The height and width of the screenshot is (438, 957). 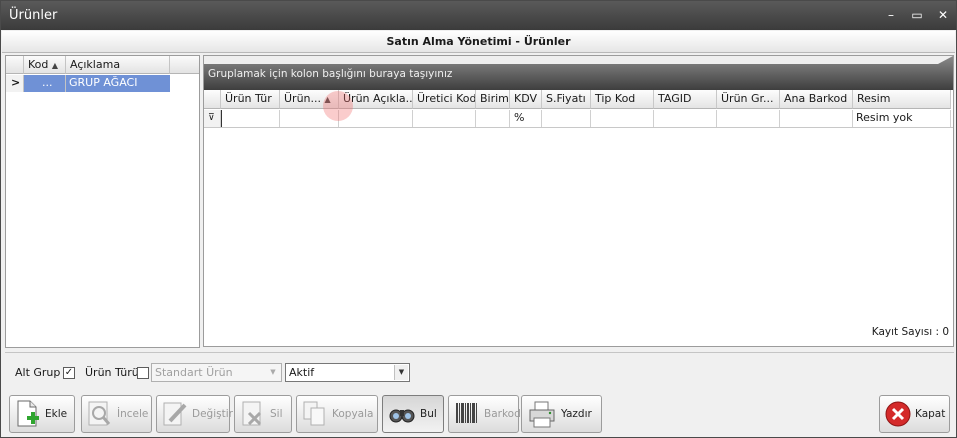 I want to click on filter-cell-kdv: %, so click(x=526, y=118).